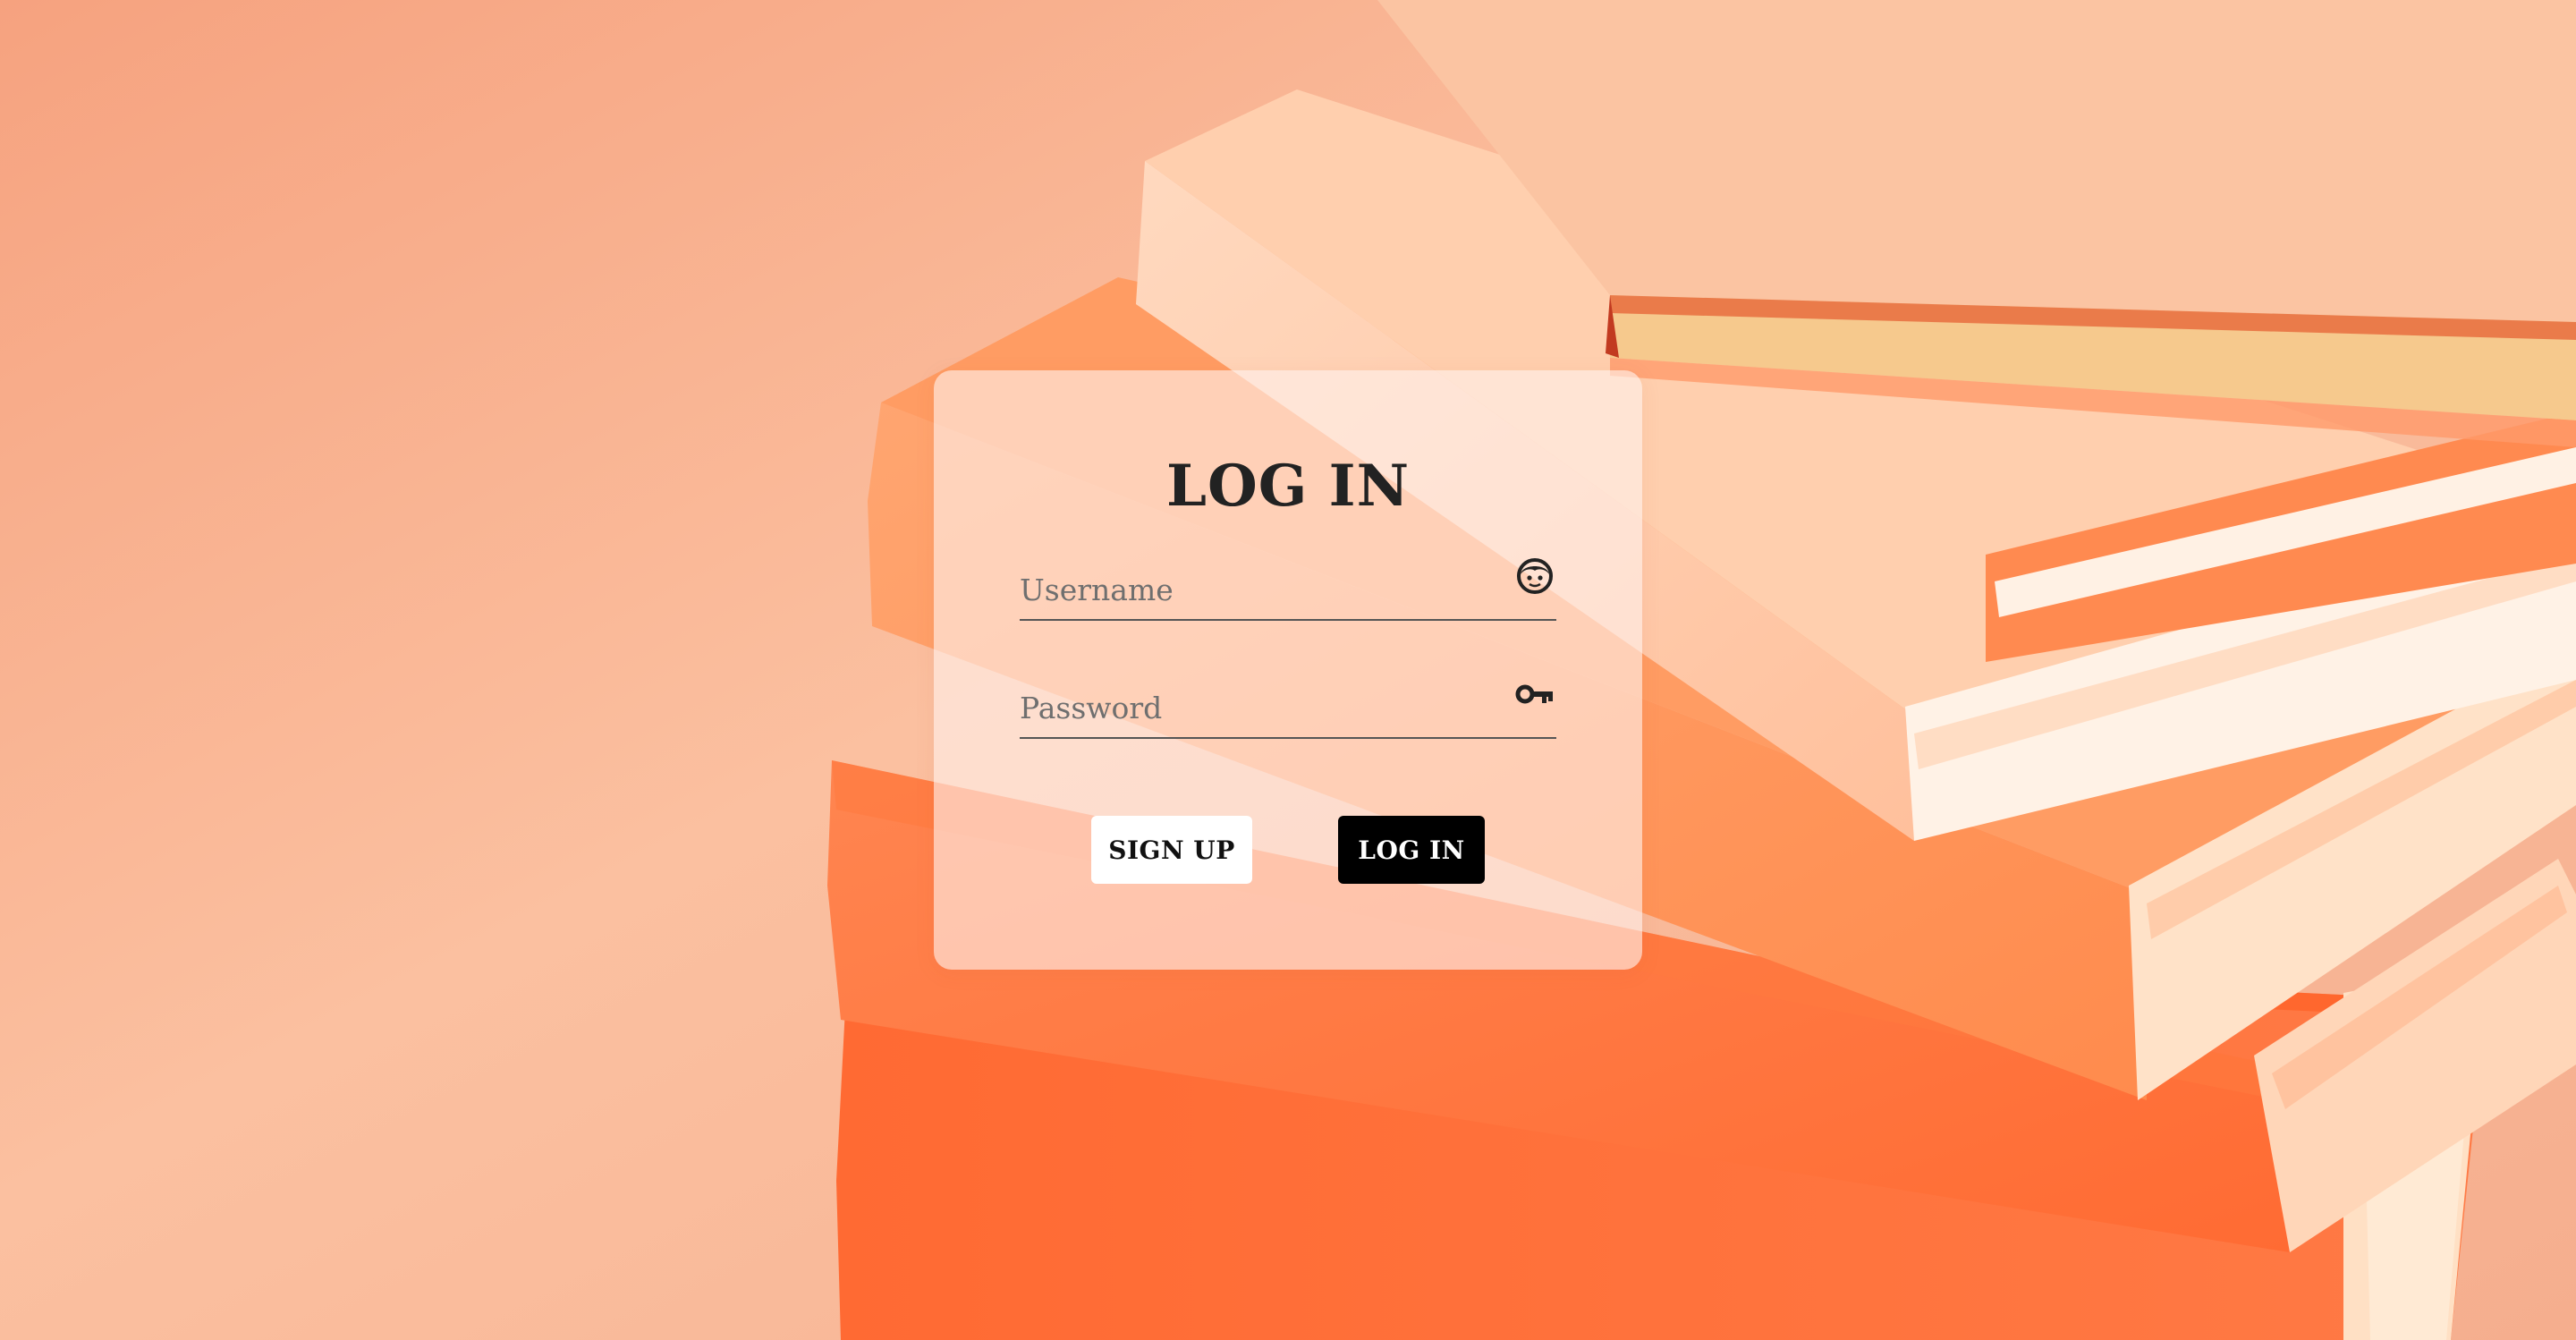 This screenshot has width=2576, height=1340. What do you see at coordinates (1171, 850) in the screenshot?
I see `sign-up-button: SIGN UP` at bounding box center [1171, 850].